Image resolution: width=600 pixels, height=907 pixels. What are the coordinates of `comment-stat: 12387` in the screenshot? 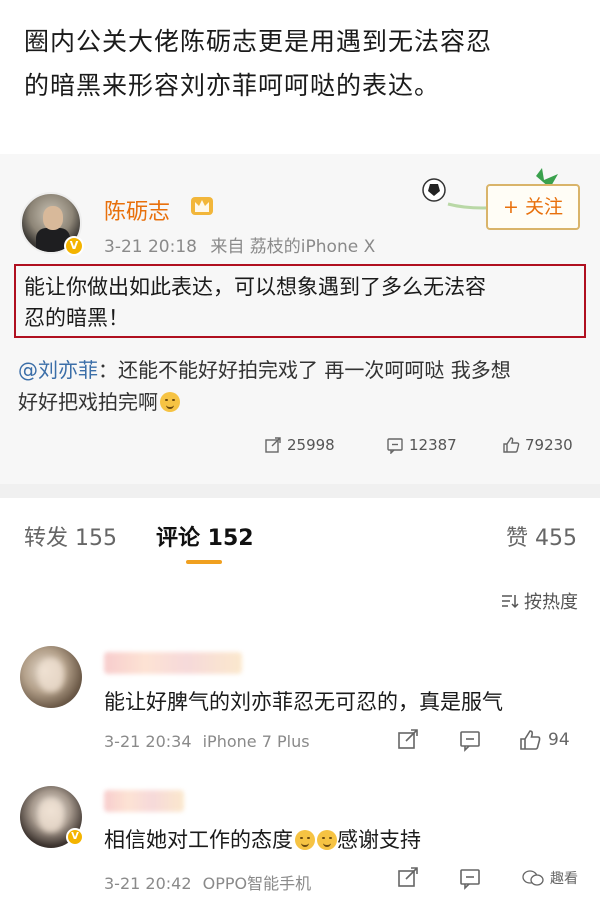 It's located at (421, 445).